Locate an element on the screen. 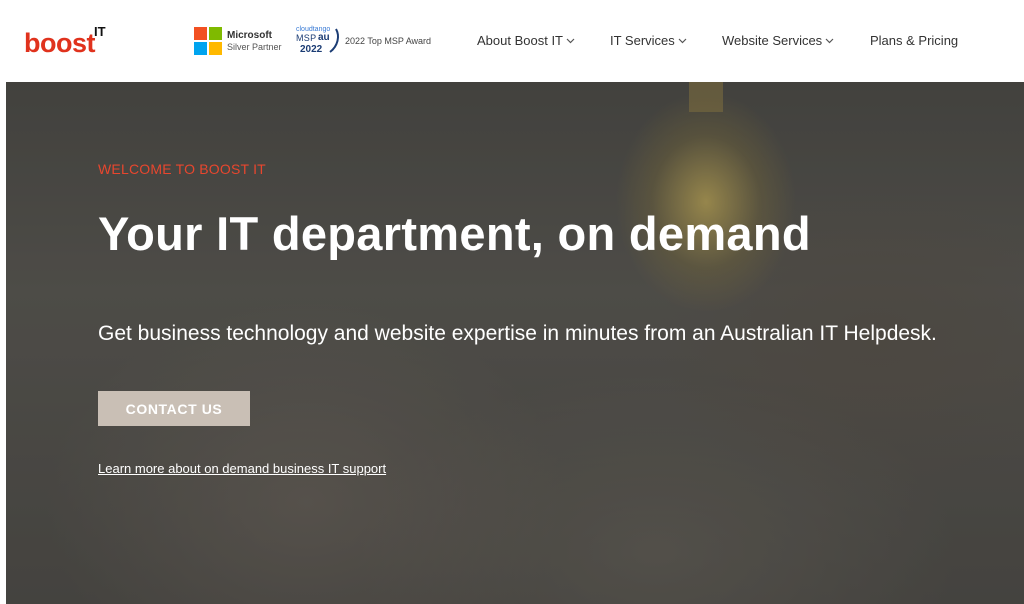 Image resolution: width=1024 pixels, height=604 pixels. nav-about-boost-it: About Boost IT is located at coordinates (526, 40).